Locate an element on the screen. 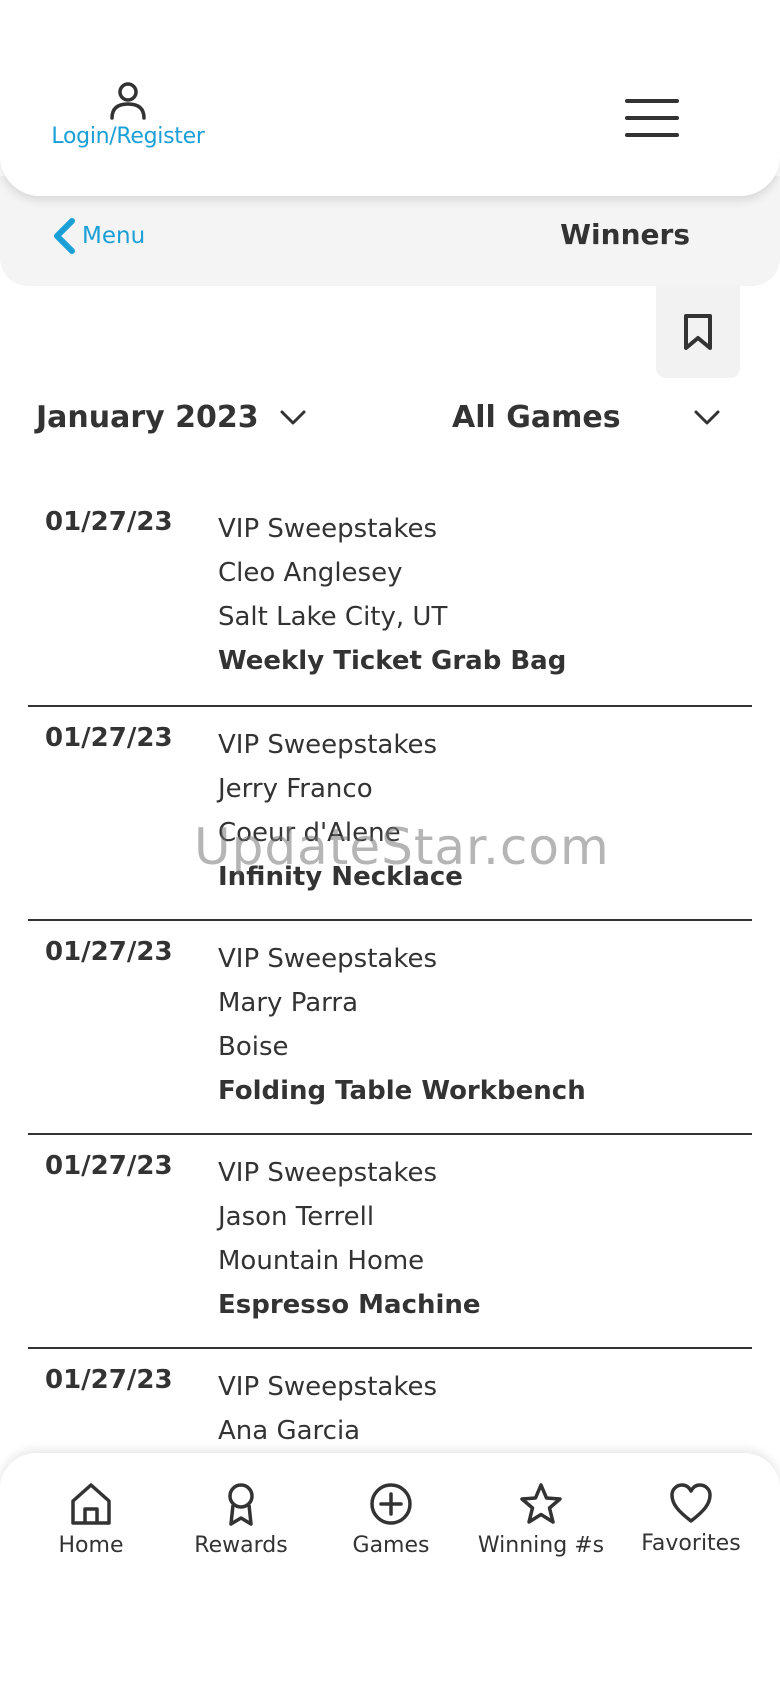 This screenshot has height=1687, width=780. nav-rewards: Rewards is located at coordinates (241, 1519).